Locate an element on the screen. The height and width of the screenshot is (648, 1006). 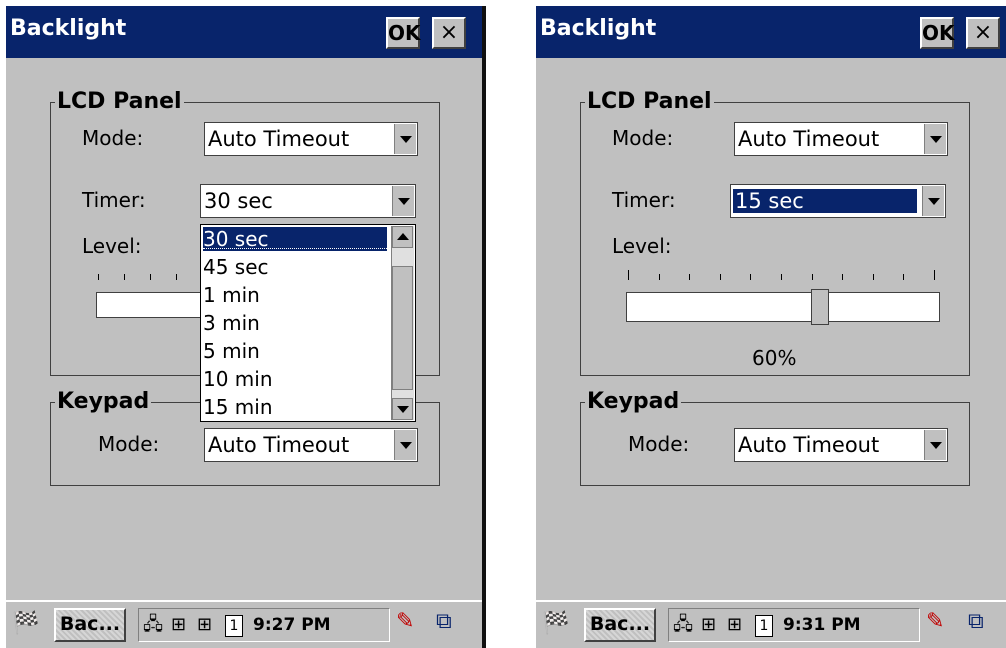
timer-option: 10 min is located at coordinates (238, 379).